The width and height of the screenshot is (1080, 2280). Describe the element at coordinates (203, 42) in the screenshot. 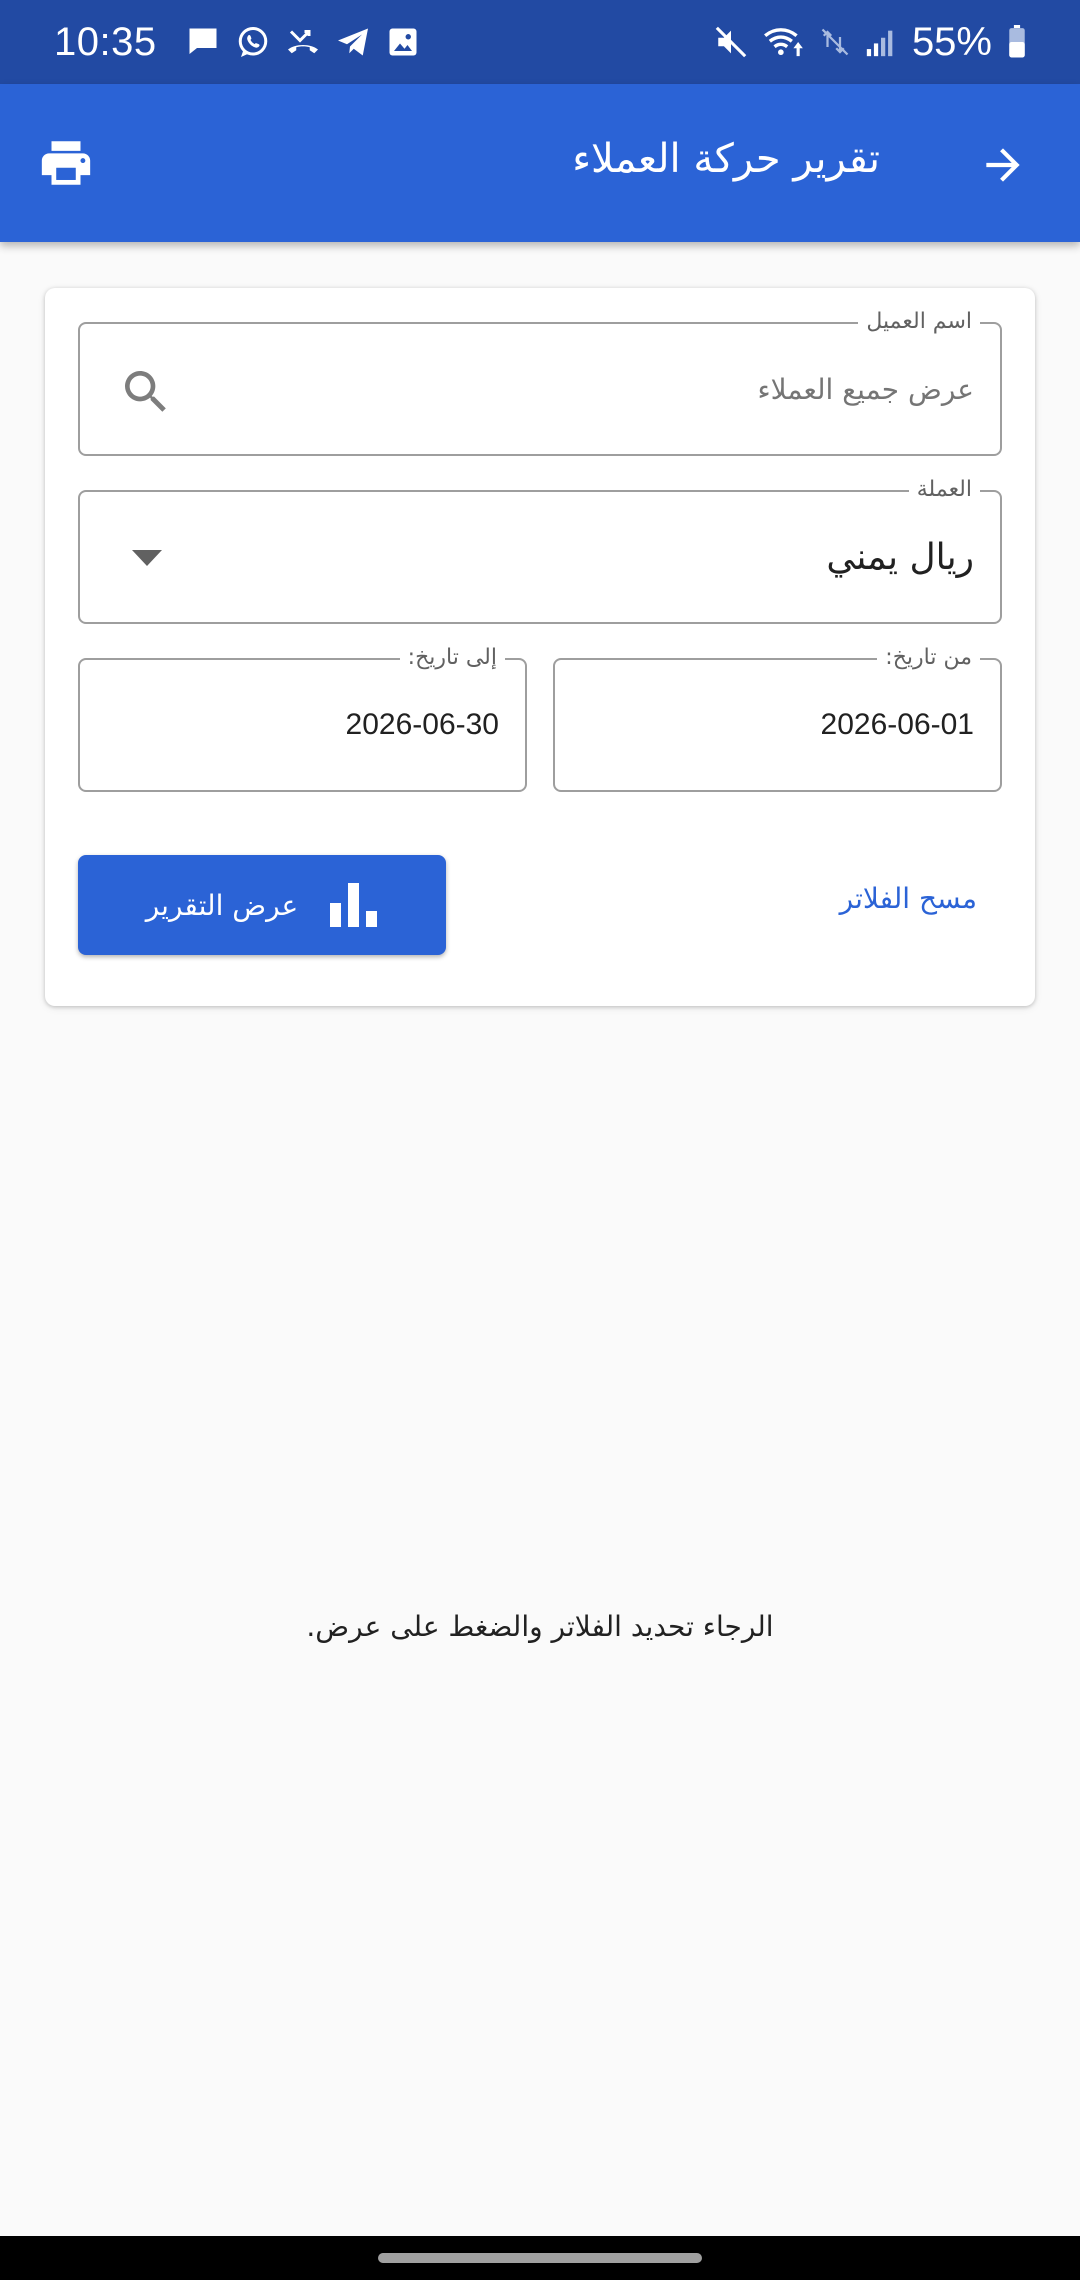

I see `message-icon` at that location.